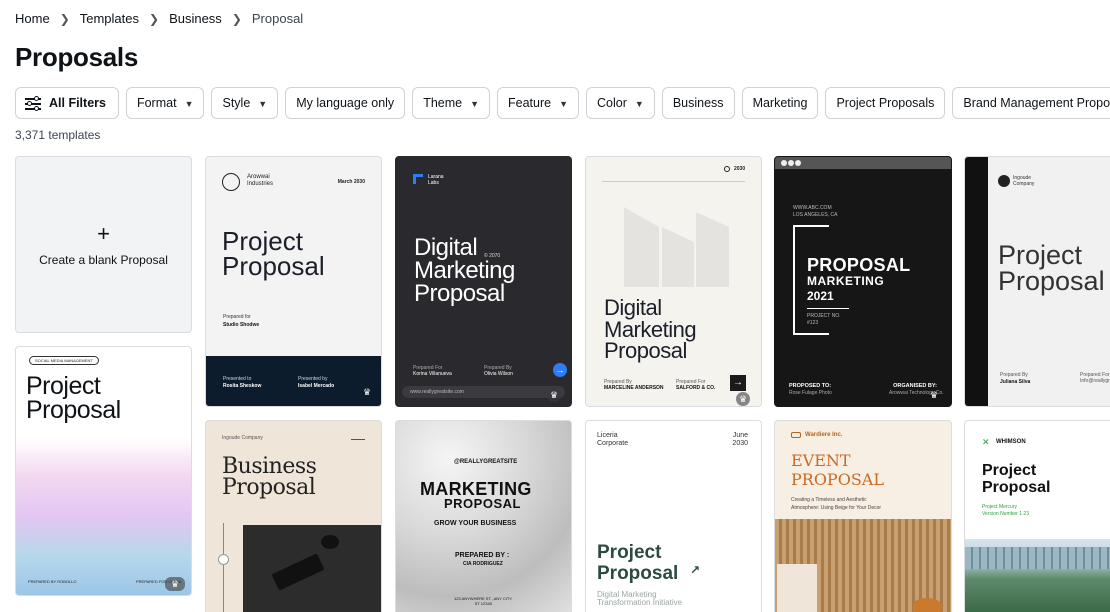 Image resolution: width=1110 pixels, height=612 pixels. I want to click on template-title: Business Proposal, so click(269, 477).